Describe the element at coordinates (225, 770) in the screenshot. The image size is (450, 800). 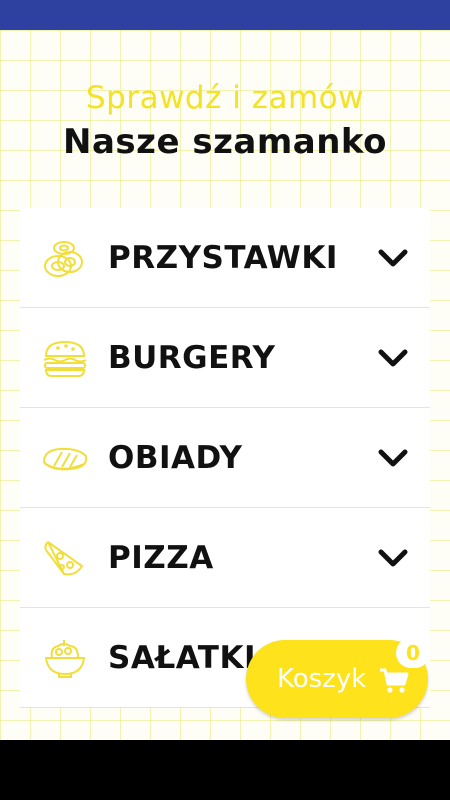
I see `navigation-bar` at that location.